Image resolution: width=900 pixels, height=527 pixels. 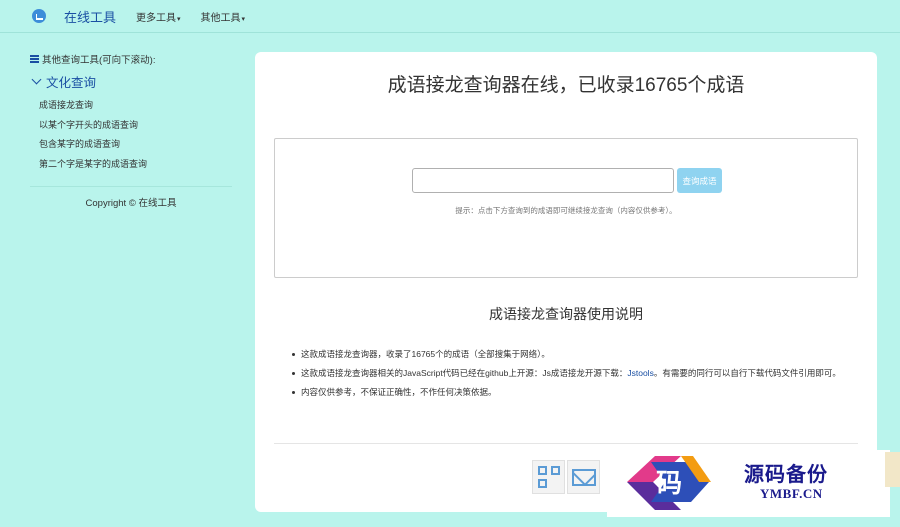 I want to click on qr-code-button, so click(x=548, y=477).